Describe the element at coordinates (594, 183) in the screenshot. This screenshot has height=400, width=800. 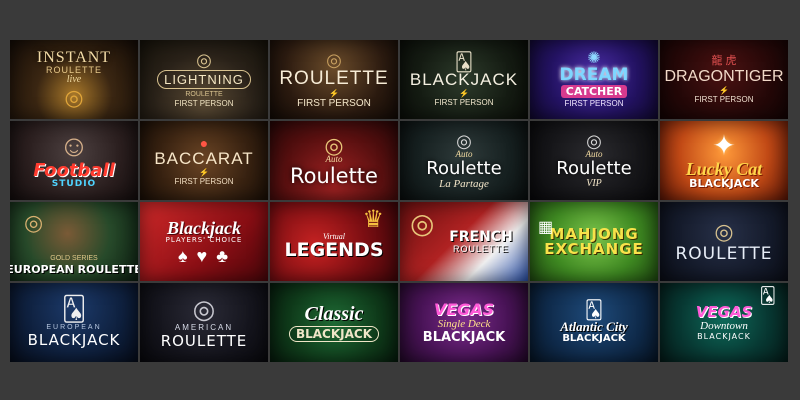
I see `tile-tag: VIP` at that location.